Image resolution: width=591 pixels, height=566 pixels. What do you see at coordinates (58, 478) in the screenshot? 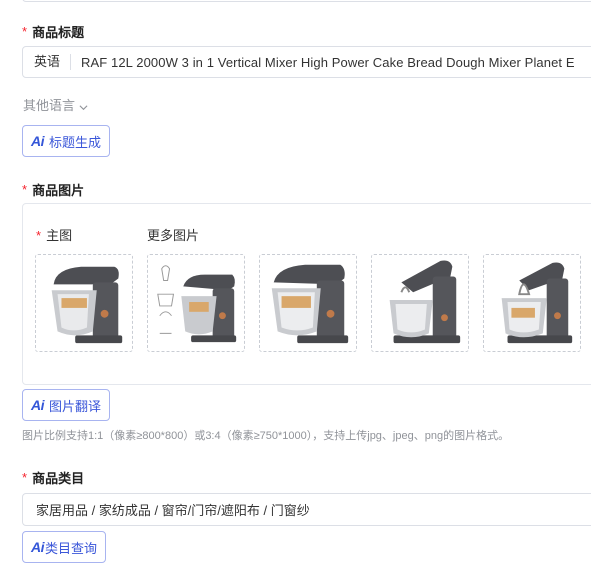
I see `product-category-label-text: 商品类目` at bounding box center [58, 478].